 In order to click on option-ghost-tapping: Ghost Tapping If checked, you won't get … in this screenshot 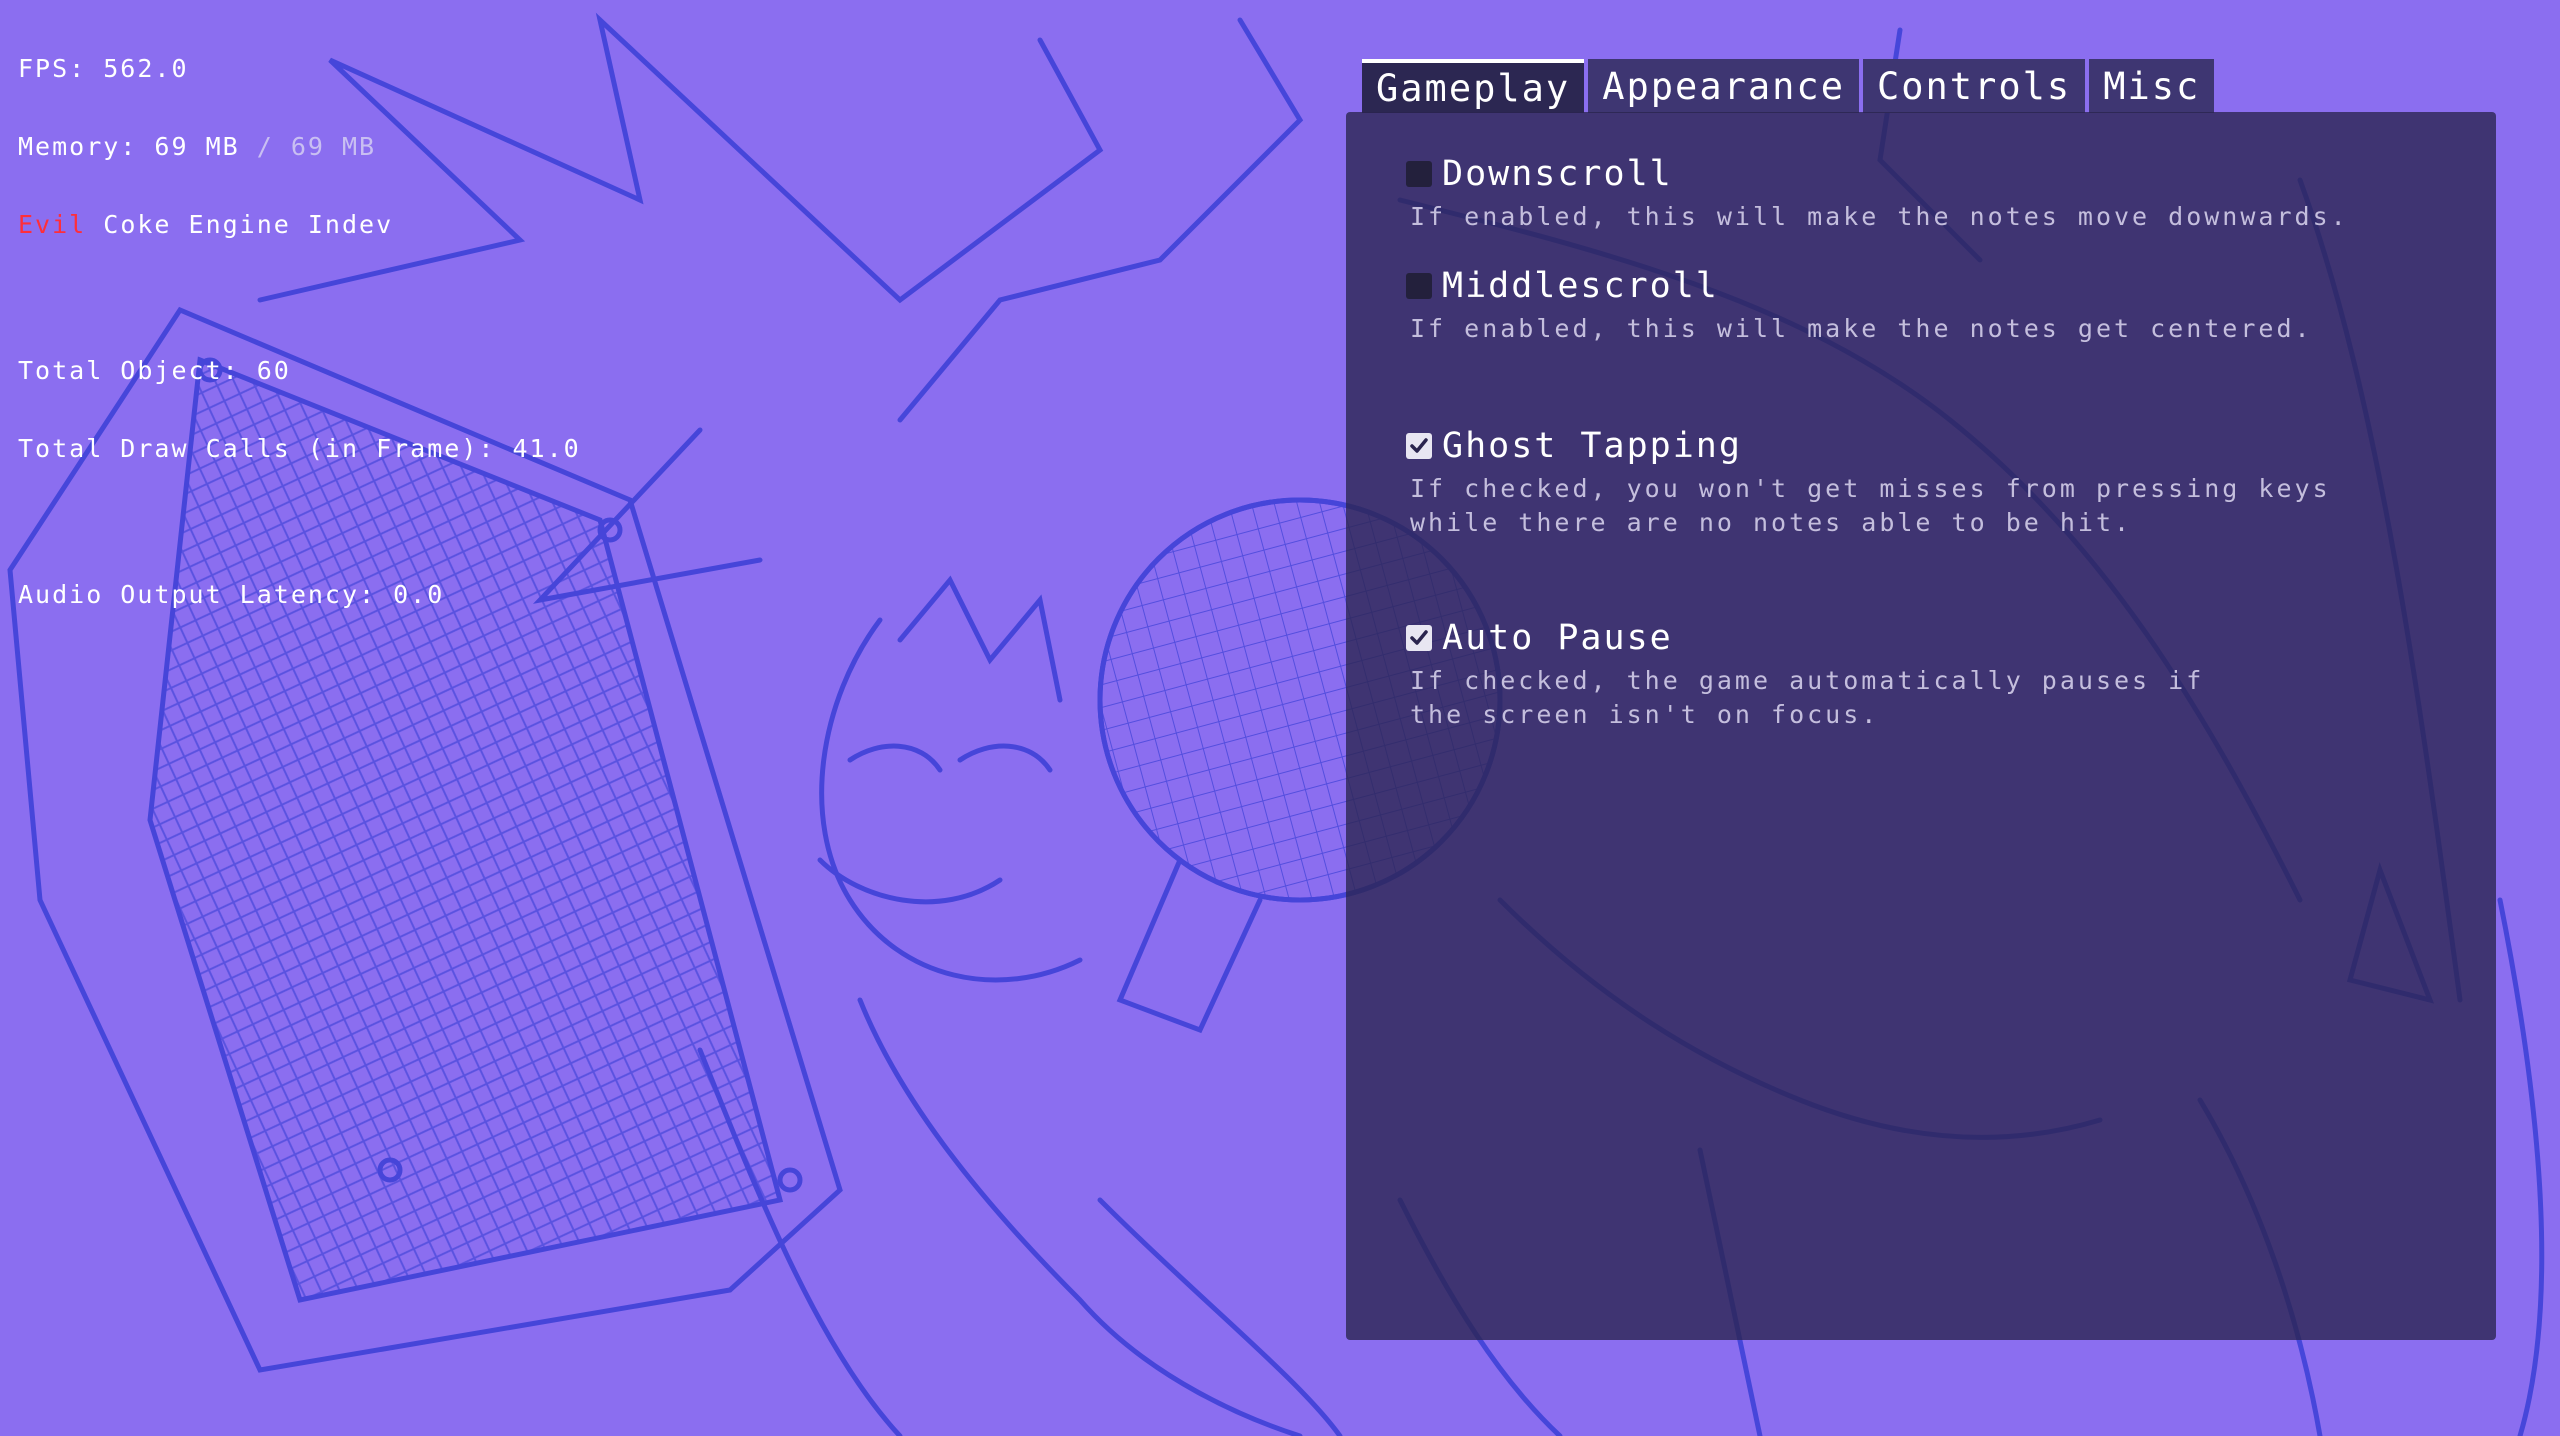, I will do `click(1868, 483)`.